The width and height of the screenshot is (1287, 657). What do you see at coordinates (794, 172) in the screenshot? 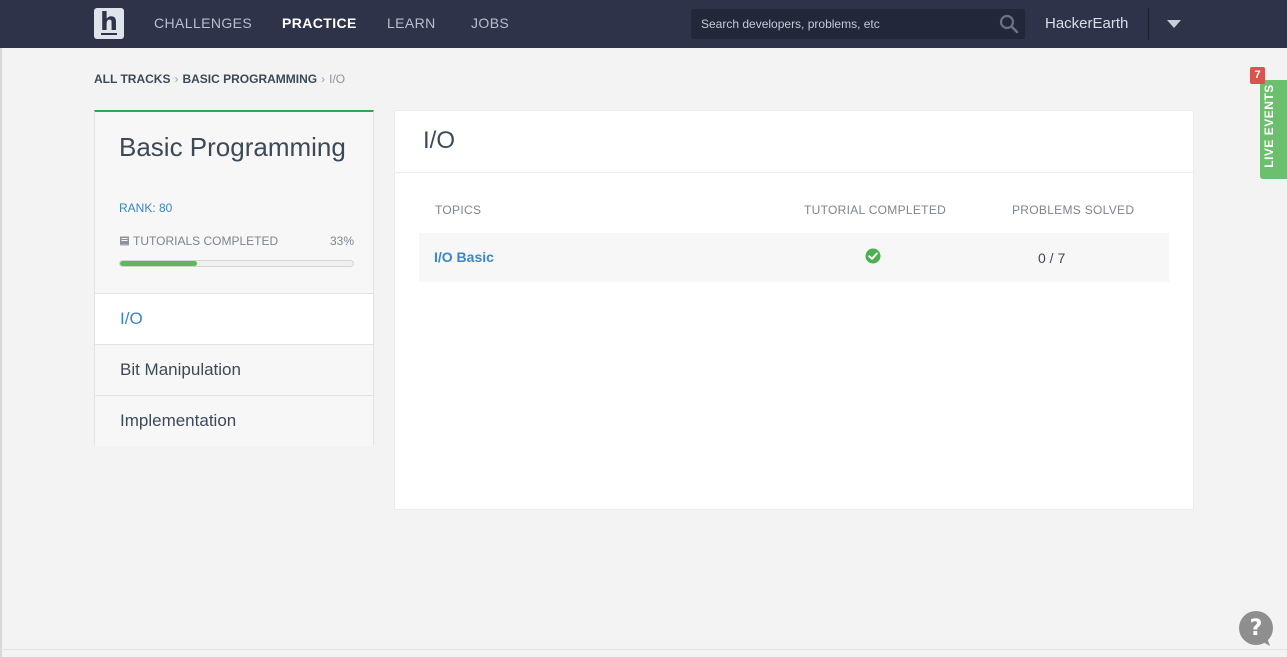
I see `panel-divider` at bounding box center [794, 172].